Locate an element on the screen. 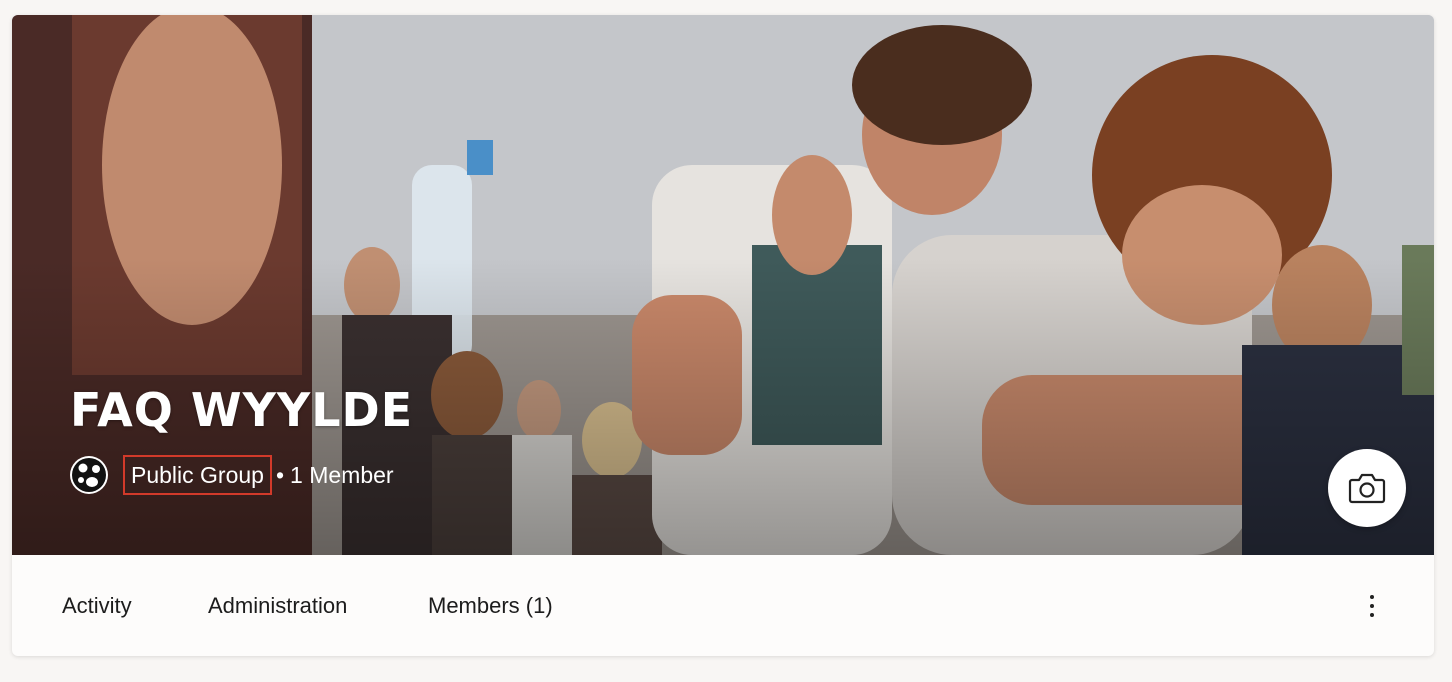 Image resolution: width=1452 pixels, height=682 pixels. tab-members: Members (1) is located at coordinates (490, 606).